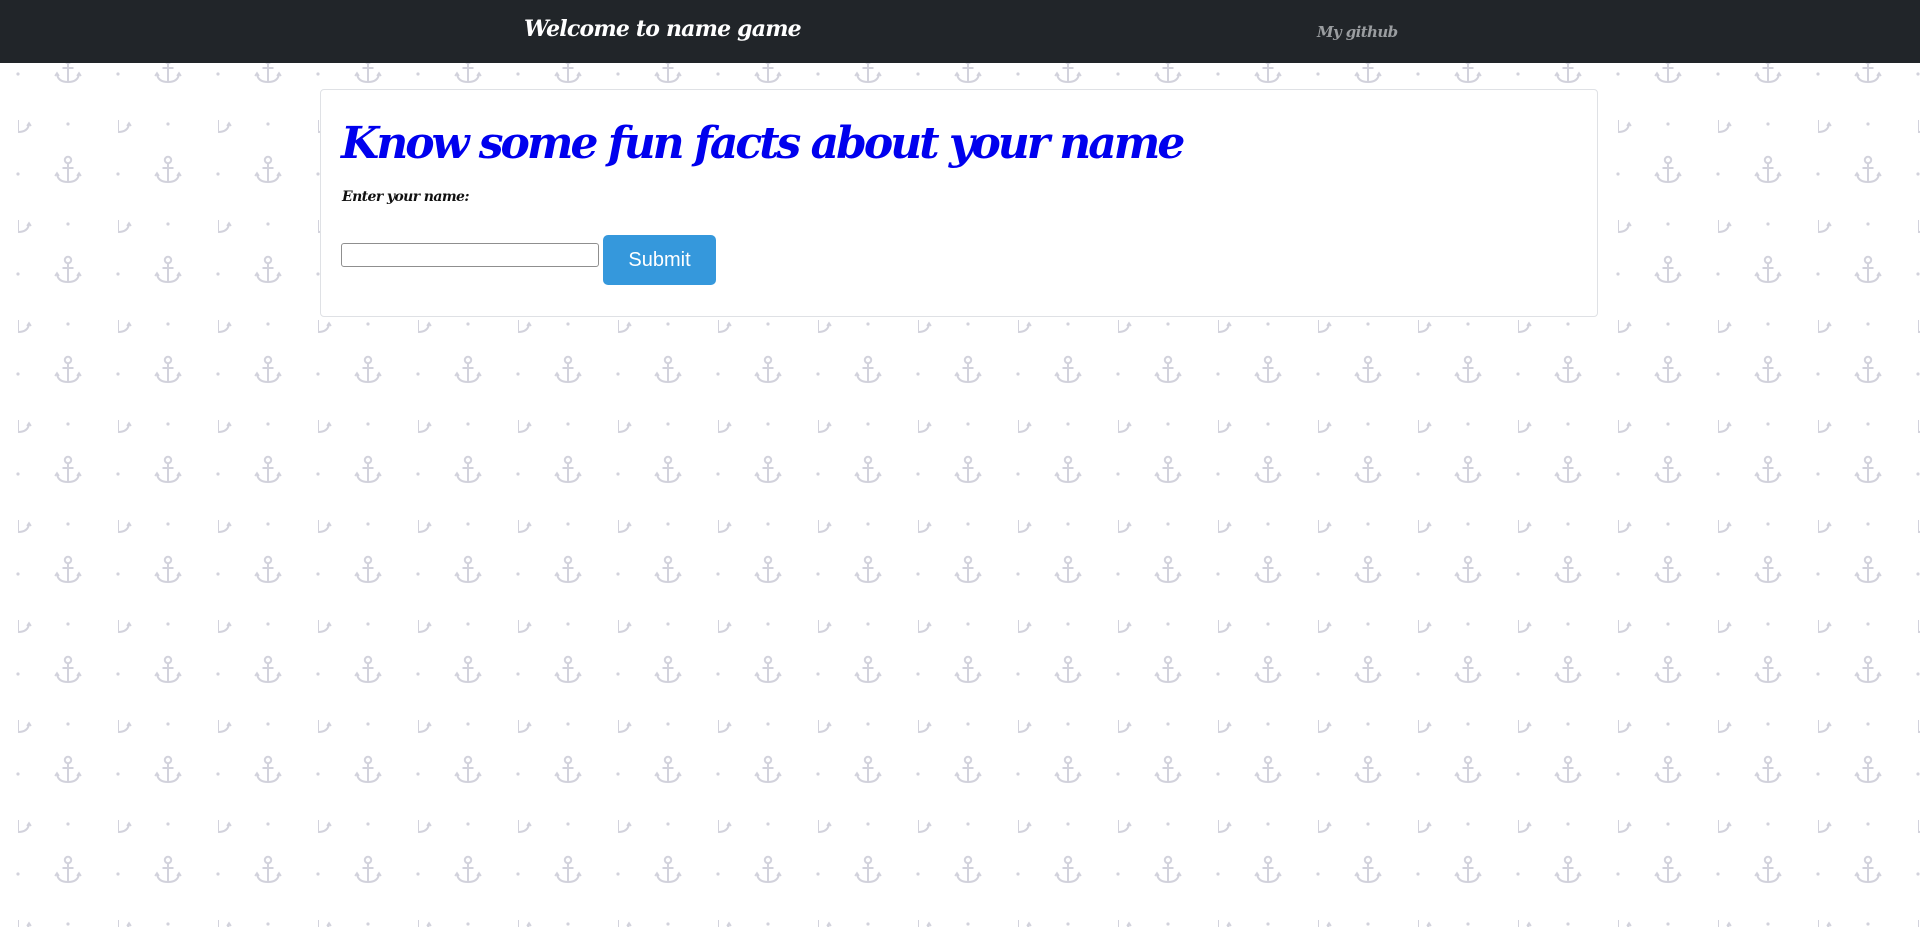  I want to click on top-navbar: Welcome to name game My github, so click(960, 31).